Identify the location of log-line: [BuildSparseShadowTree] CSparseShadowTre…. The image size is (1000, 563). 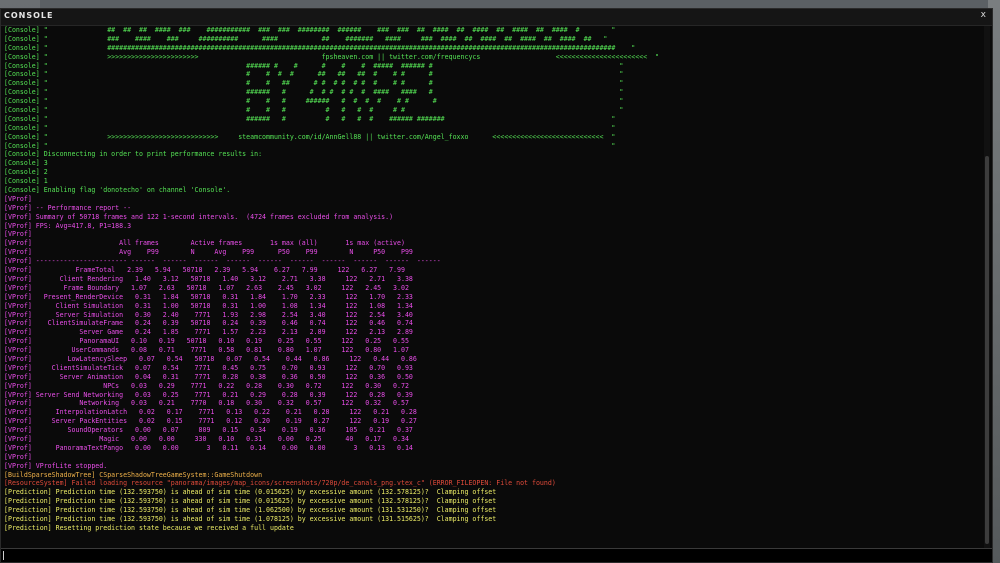
(133, 474).